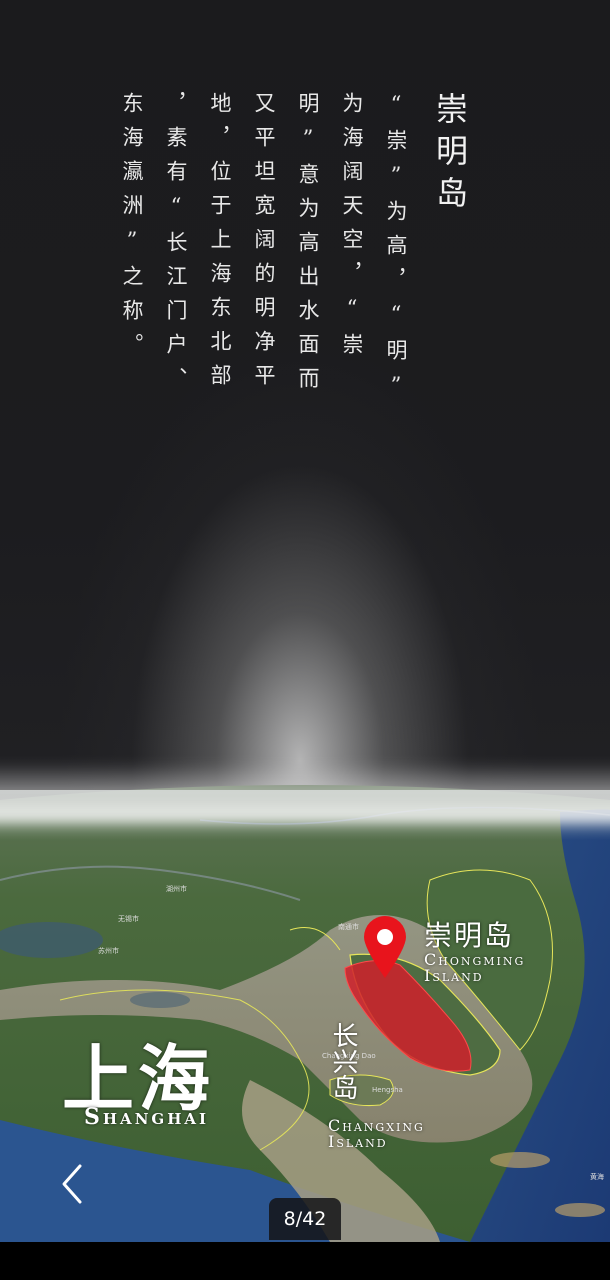  I want to click on horizon-glow, so click(305, 792).